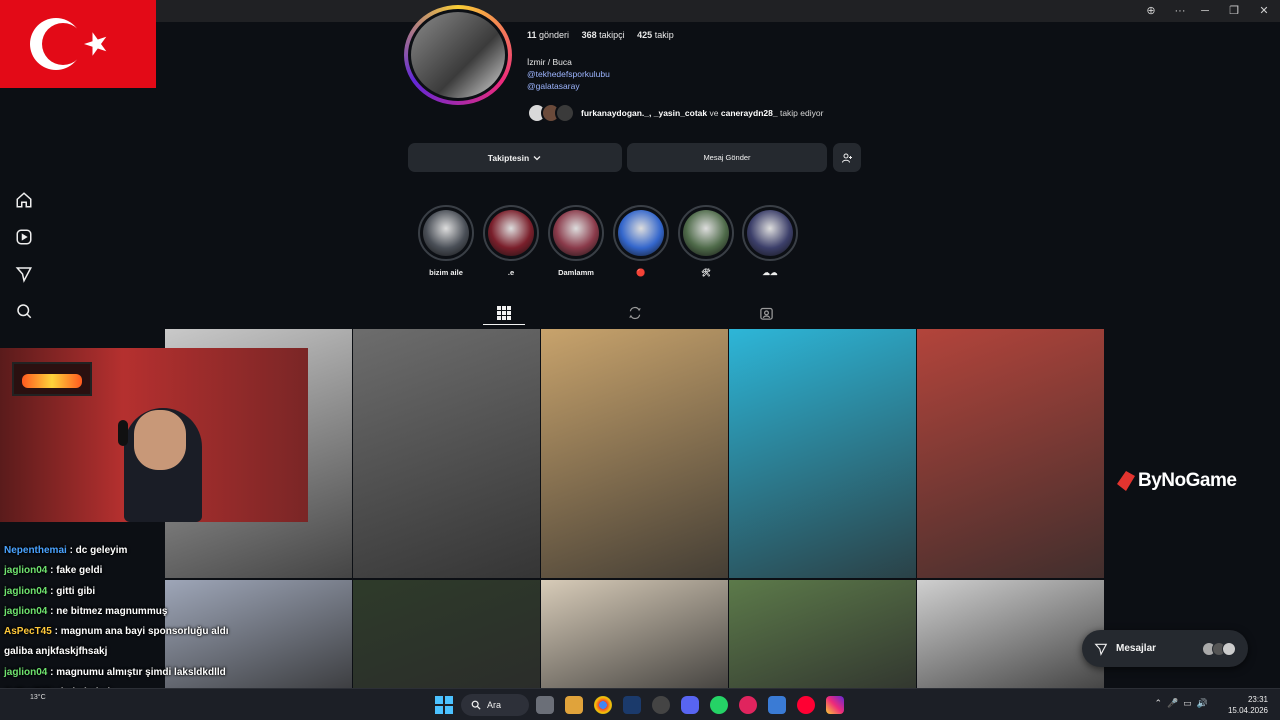 The height and width of the screenshot is (720, 1280). I want to click on streamer-webcam, so click(154, 435).